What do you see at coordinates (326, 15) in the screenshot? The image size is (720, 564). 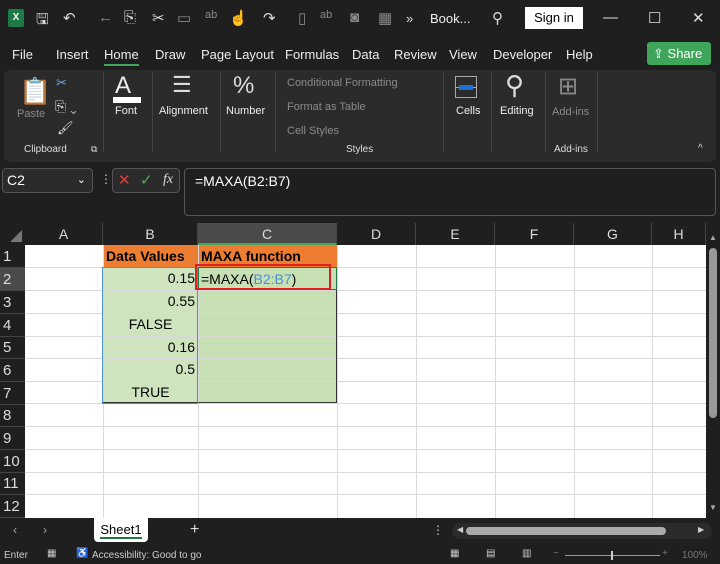 I see `strikethrough-icon: ab` at bounding box center [326, 15].